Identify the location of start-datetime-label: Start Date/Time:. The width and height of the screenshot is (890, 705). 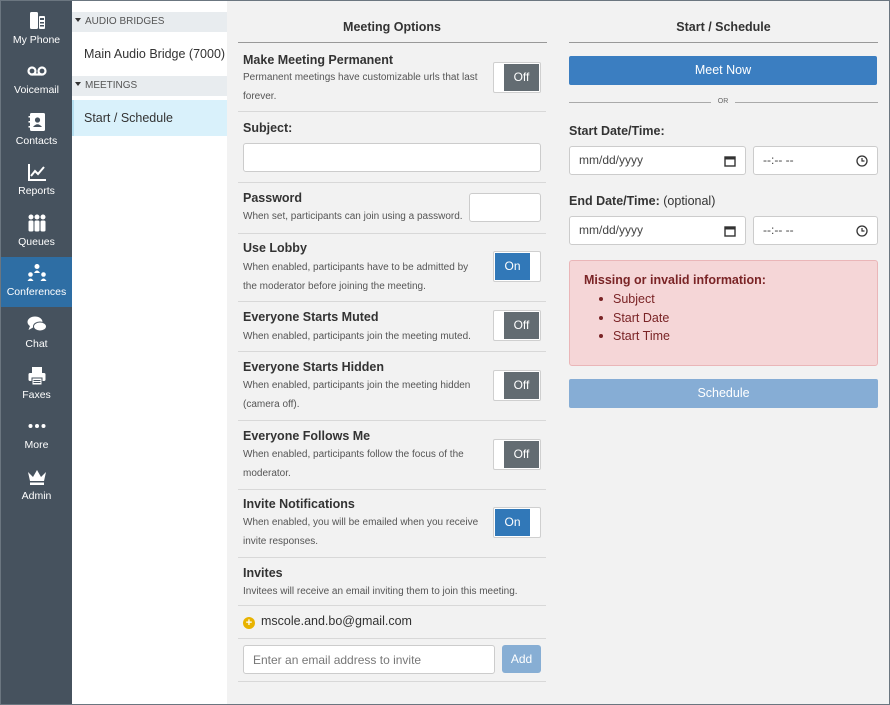
(617, 131).